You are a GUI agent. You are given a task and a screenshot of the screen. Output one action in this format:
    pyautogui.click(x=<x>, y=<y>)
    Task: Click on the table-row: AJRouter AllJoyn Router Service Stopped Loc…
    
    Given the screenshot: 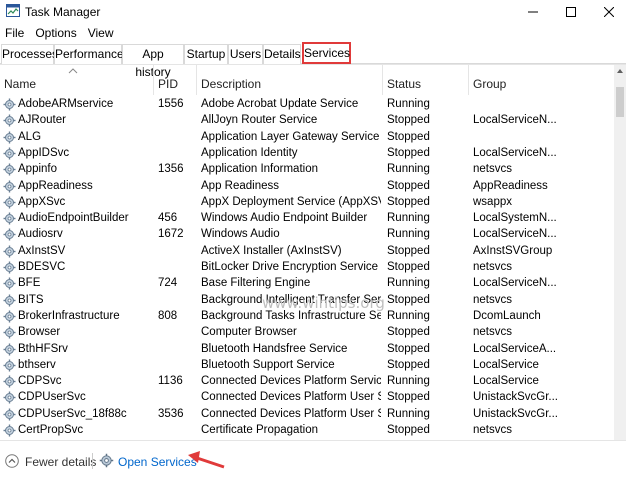 What is the action you would take?
    pyautogui.click(x=307, y=120)
    